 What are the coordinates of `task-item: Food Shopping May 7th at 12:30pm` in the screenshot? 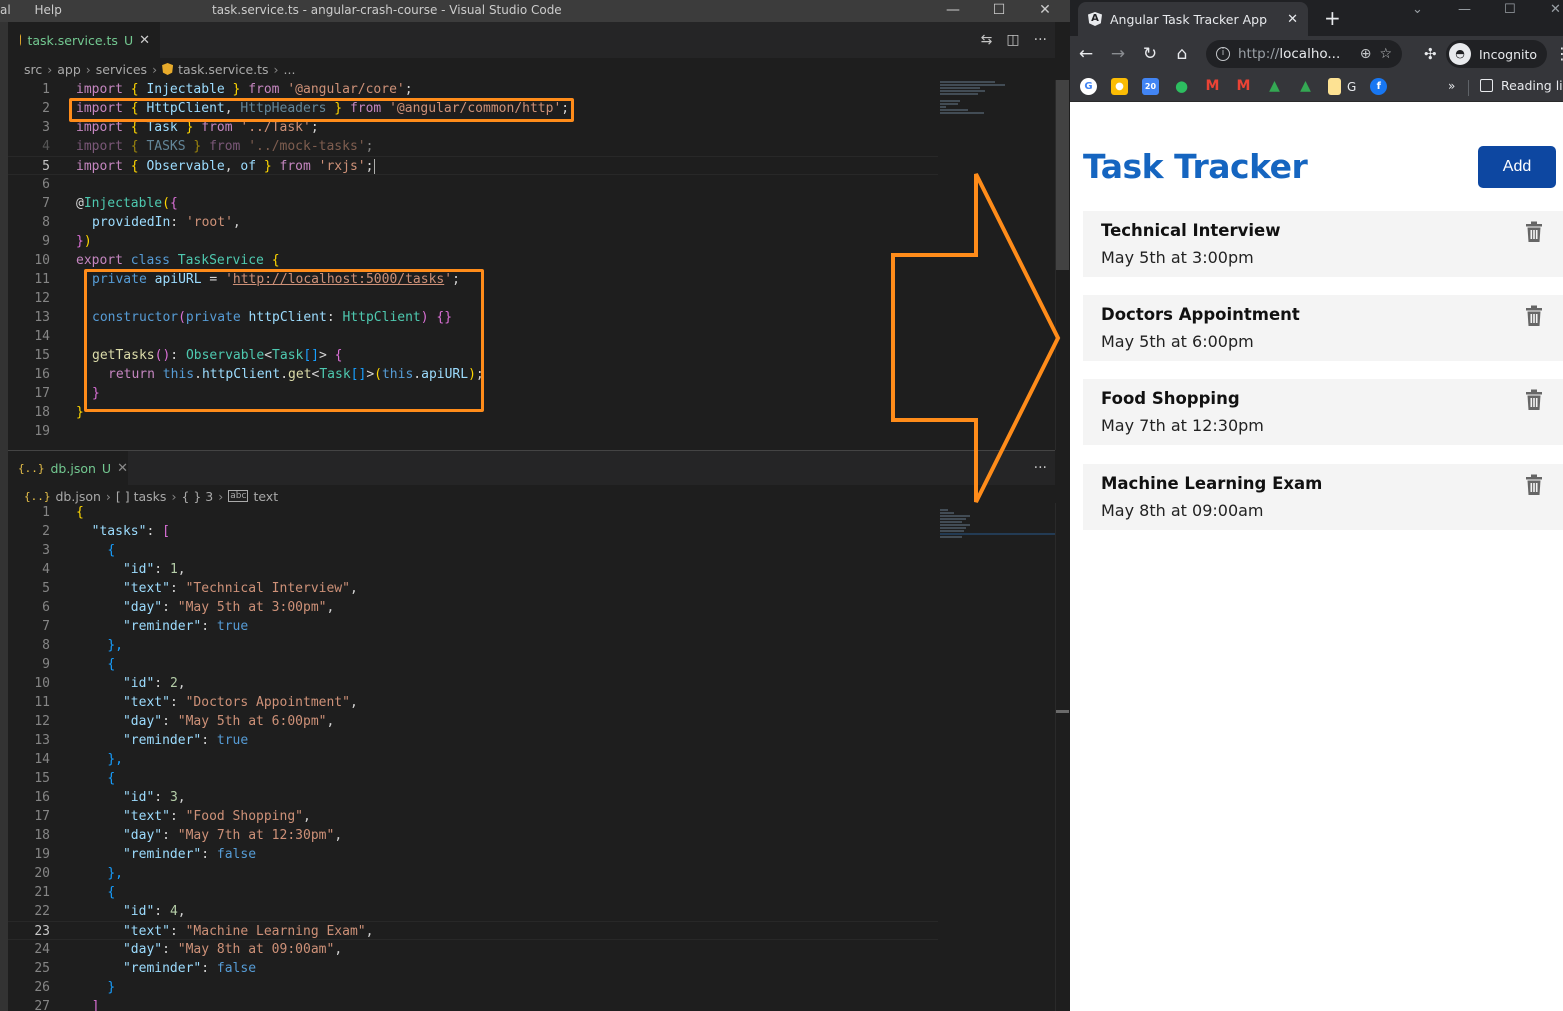 It's located at (1323, 412).